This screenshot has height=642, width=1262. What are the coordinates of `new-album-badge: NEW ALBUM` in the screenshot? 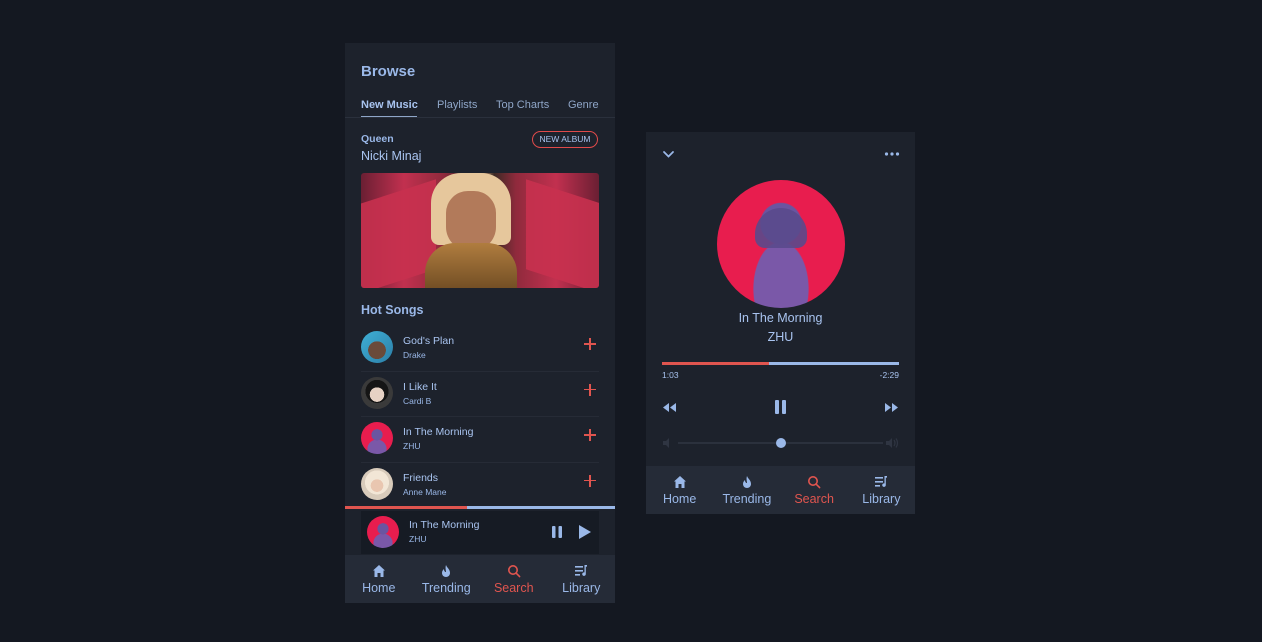 It's located at (565, 139).